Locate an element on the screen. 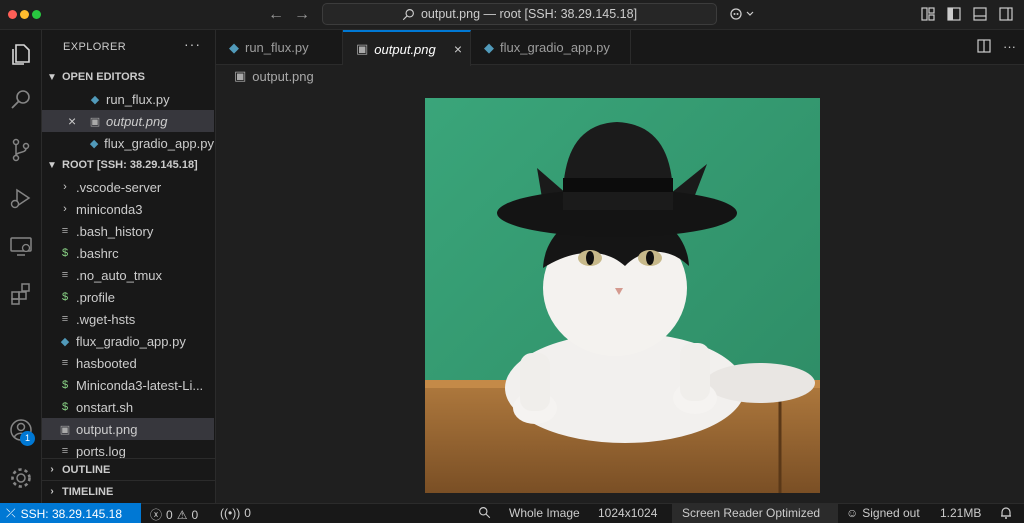 The width and height of the screenshot is (1024, 523). file-item: ≡ .bash_history is located at coordinates (128, 231).